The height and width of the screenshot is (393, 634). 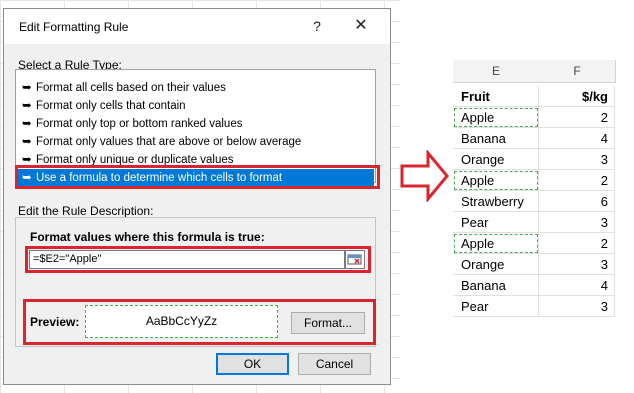 I want to click on dialog-titlebar: Edit Formatting Rule ? ✕, so click(x=197, y=26).